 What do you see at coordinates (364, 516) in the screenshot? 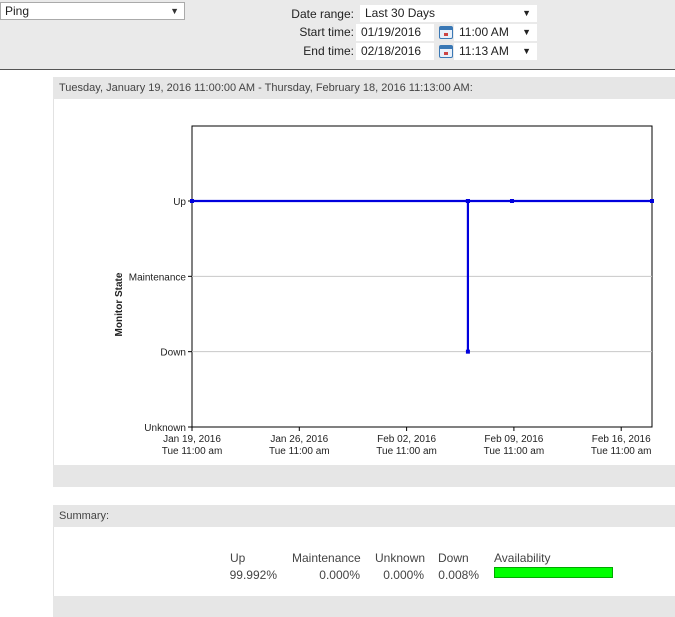
I see `summary-header: Summary:` at bounding box center [364, 516].